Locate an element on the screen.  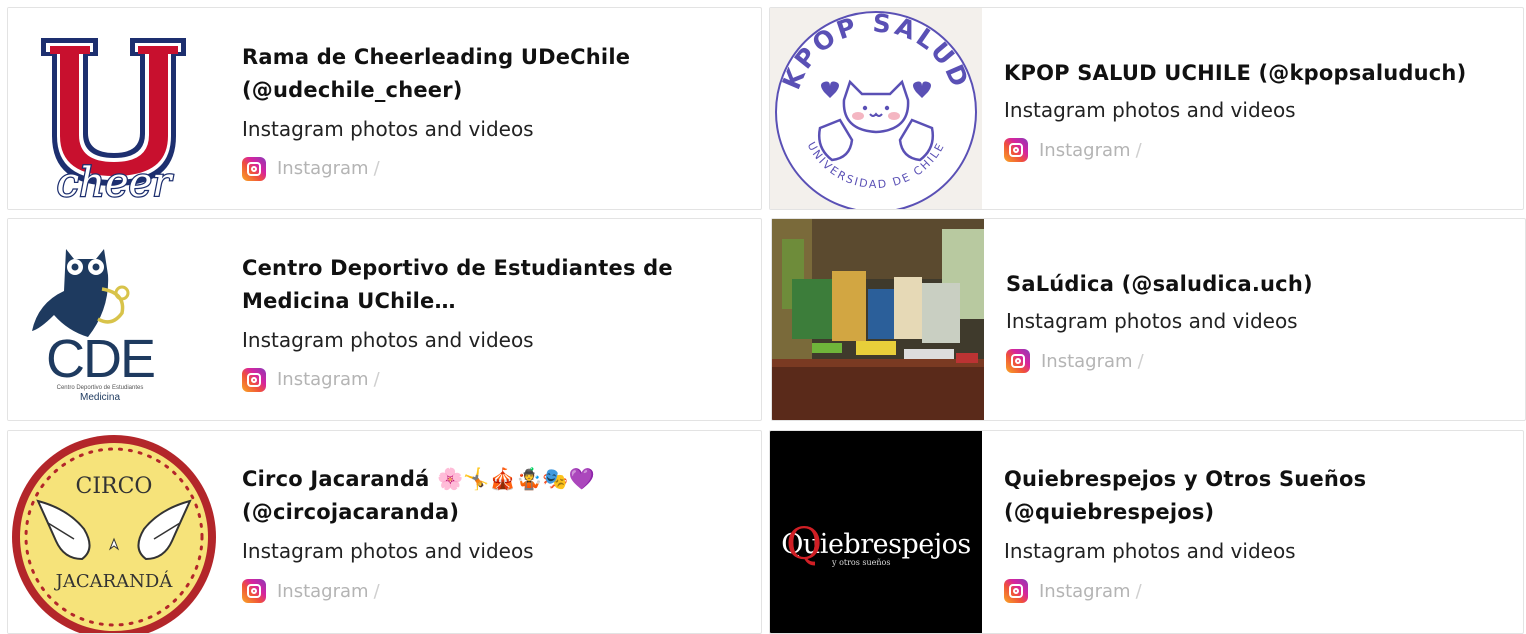
card-title-line: Circo Jacarandá 🌸🤸🎪🤹🎭💜 is located at coordinates (419, 479).